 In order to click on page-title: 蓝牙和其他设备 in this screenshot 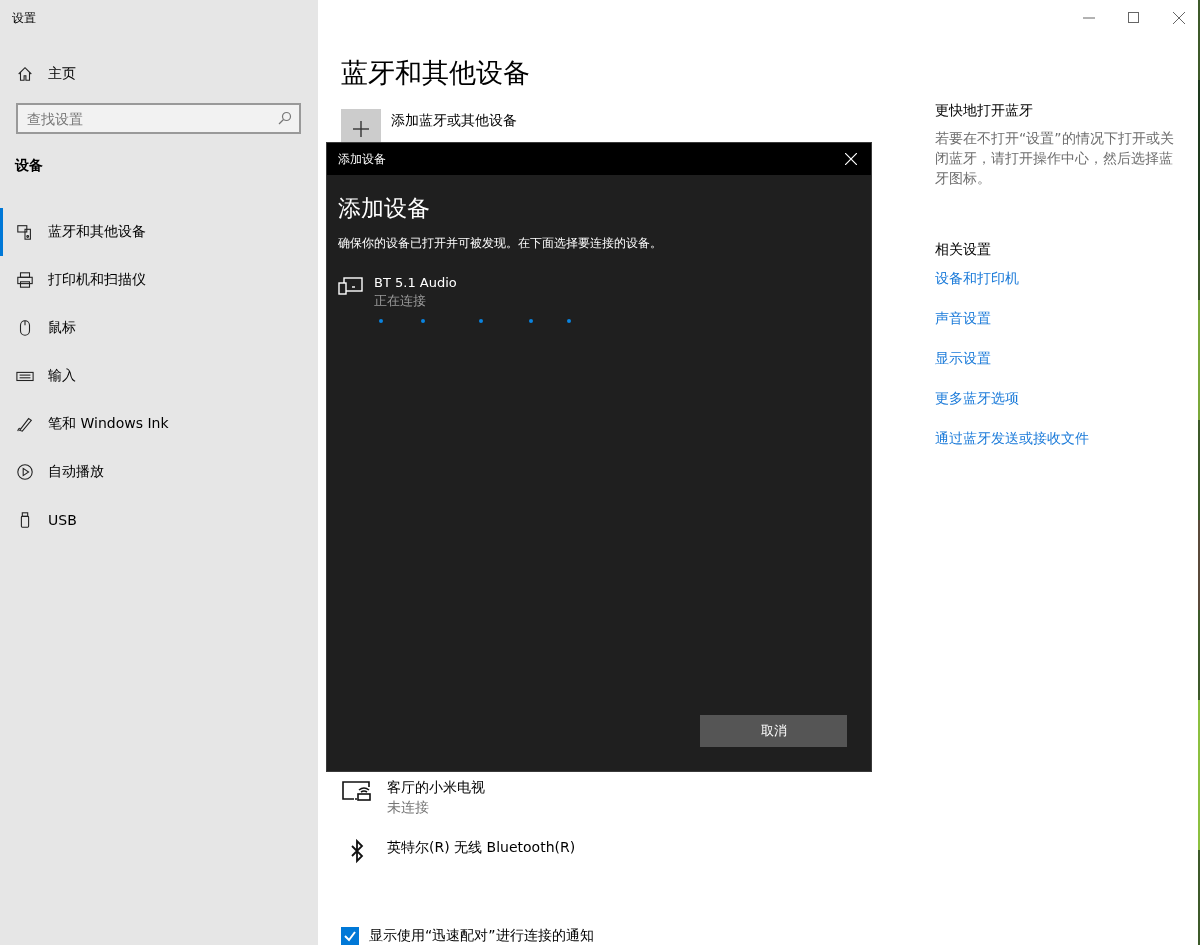, I will do `click(436, 73)`.